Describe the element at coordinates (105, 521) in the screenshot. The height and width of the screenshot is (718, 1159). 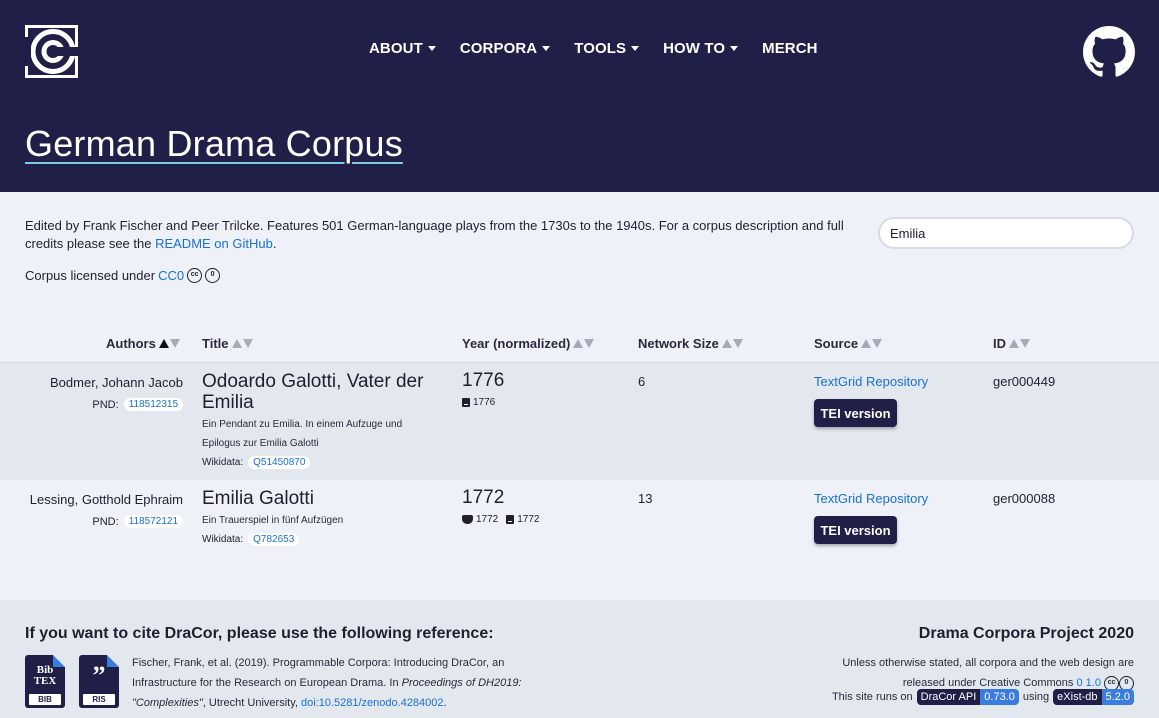
I see `pnd-label: PND:` at that location.